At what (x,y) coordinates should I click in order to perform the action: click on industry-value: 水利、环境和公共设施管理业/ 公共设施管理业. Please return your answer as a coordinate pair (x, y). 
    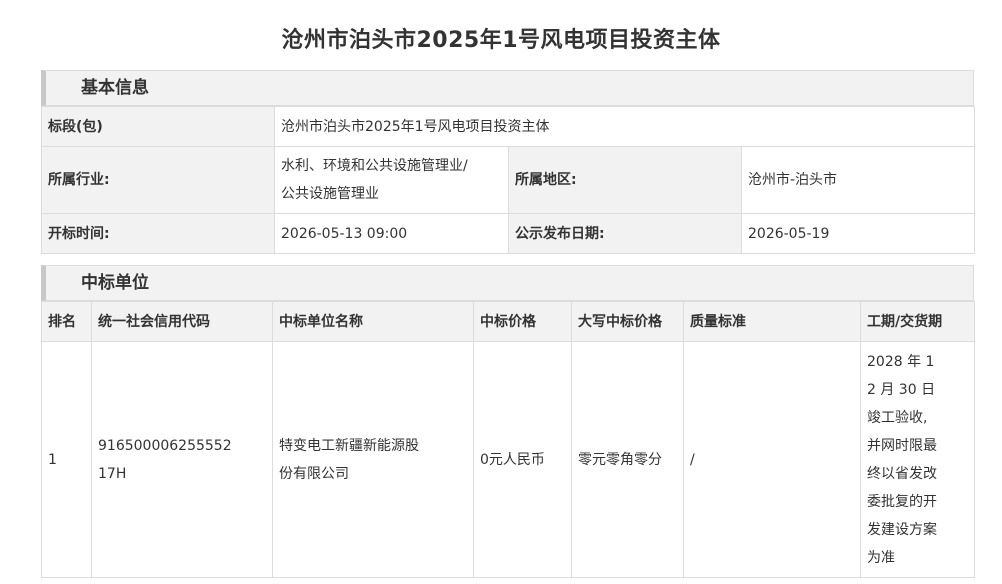
    Looking at the image, I should click on (391, 180).